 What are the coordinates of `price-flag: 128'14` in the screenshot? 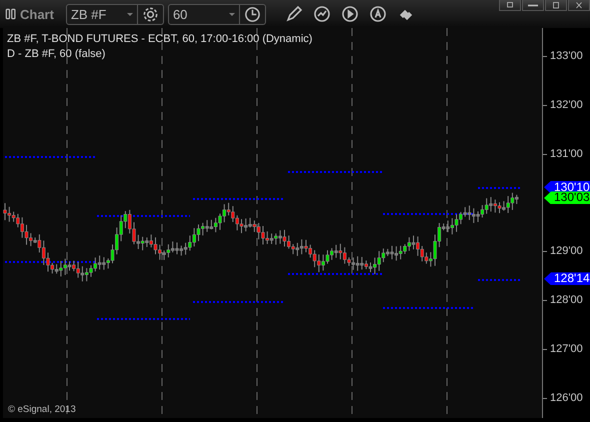 It's located at (567, 279).